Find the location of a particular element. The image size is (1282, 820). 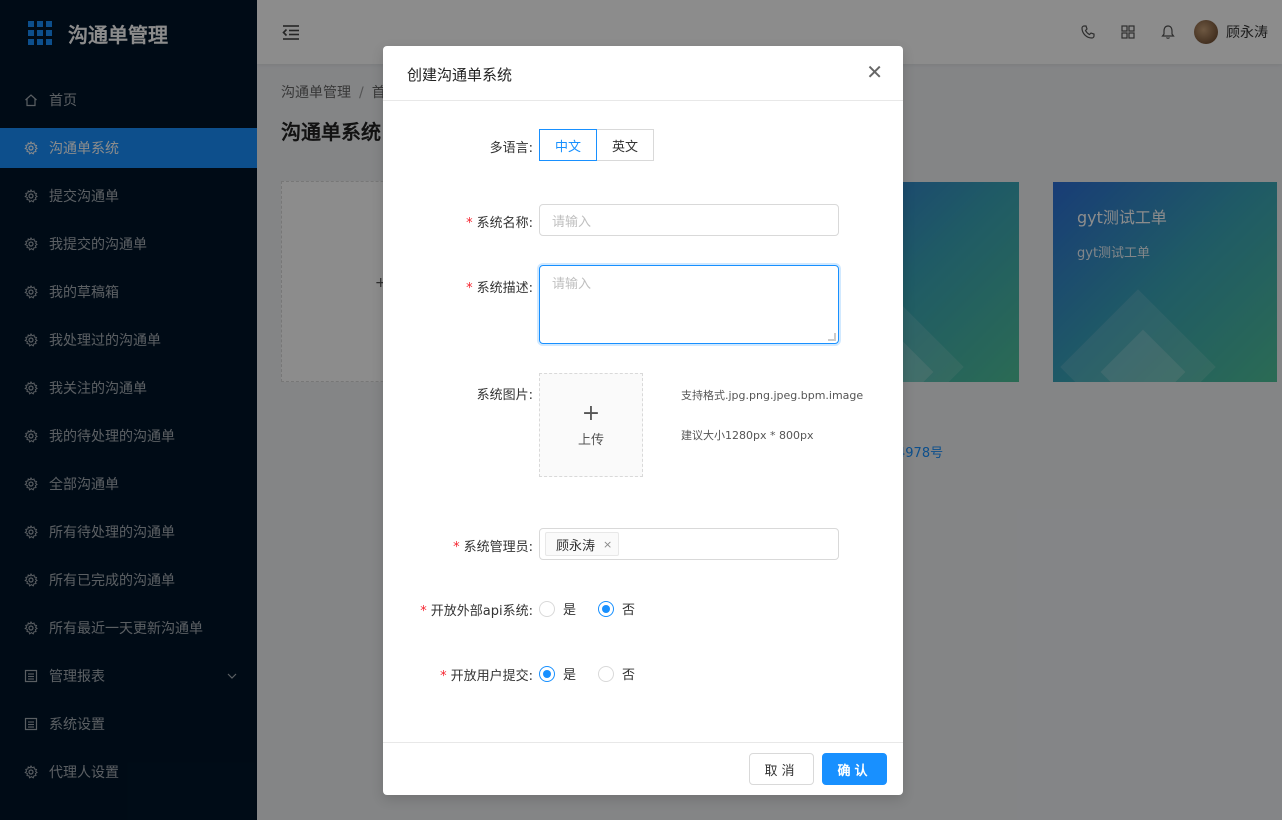

open-user-submit-radio-group: 是 否 is located at coordinates (598, 673).